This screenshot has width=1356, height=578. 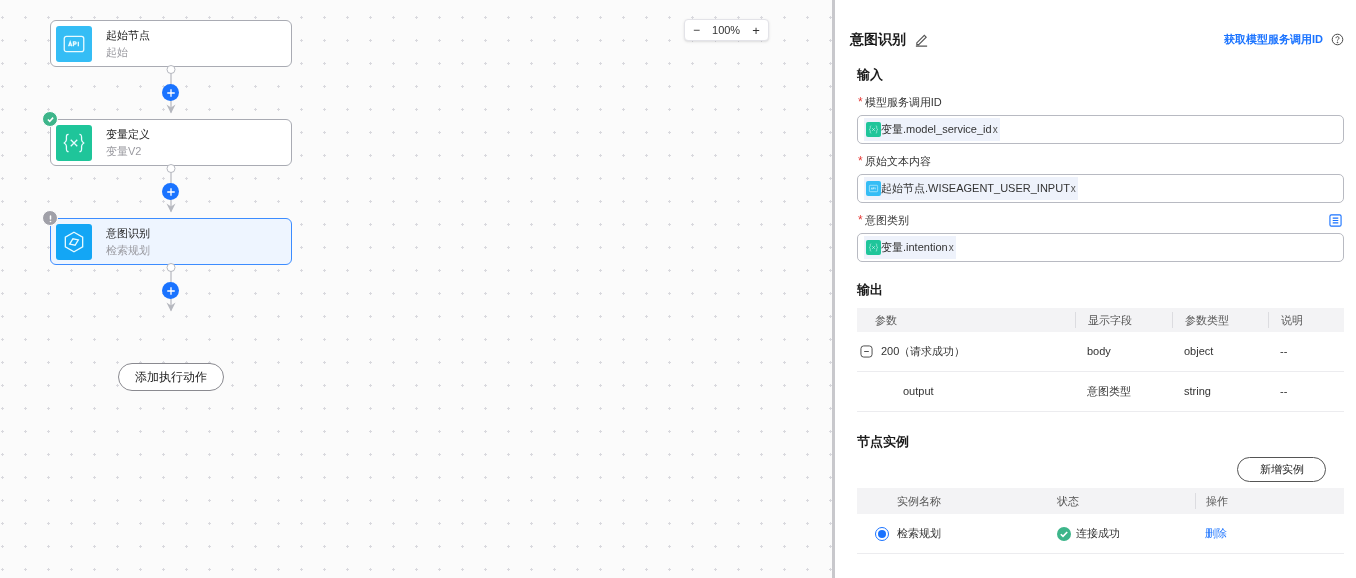 What do you see at coordinates (1098, 534) in the screenshot?
I see `table-cell-text: 连接成功` at bounding box center [1098, 534].